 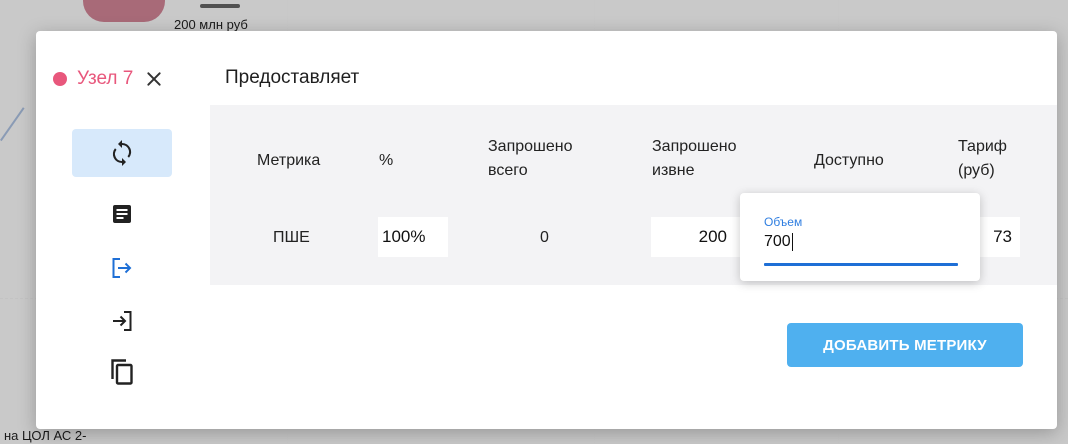 What do you see at coordinates (292, 77) in the screenshot?
I see `section-title: Предоставляет` at bounding box center [292, 77].